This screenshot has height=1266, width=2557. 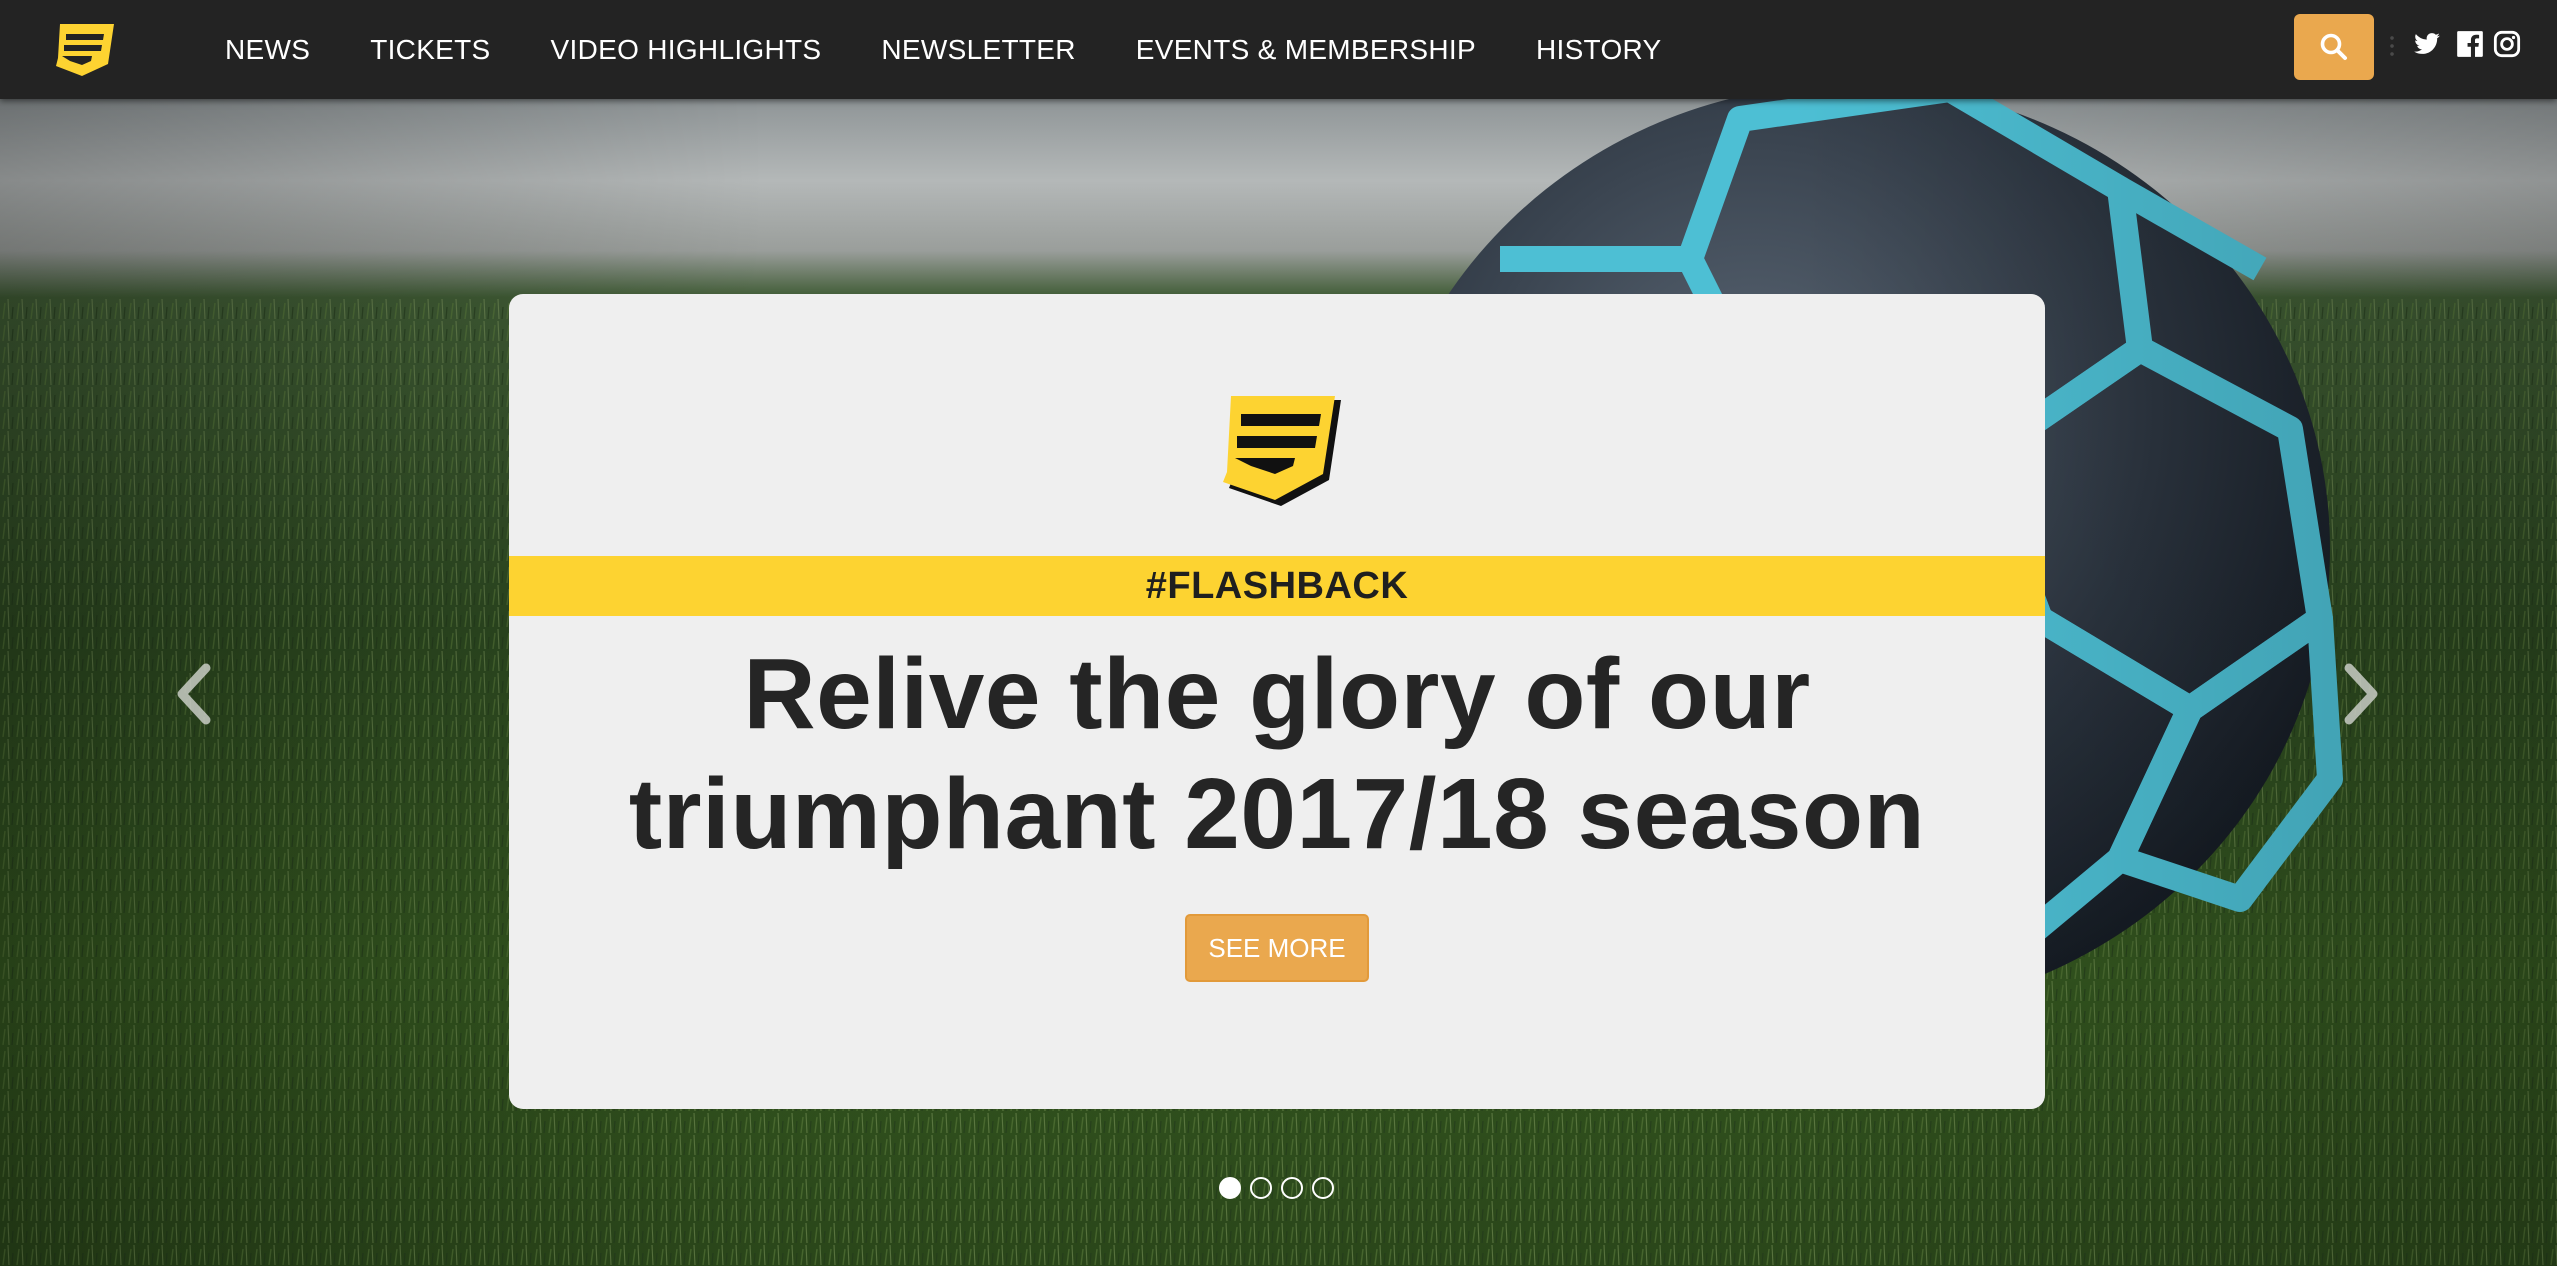 What do you see at coordinates (2507, 44) in the screenshot?
I see `instagram-icon` at bounding box center [2507, 44].